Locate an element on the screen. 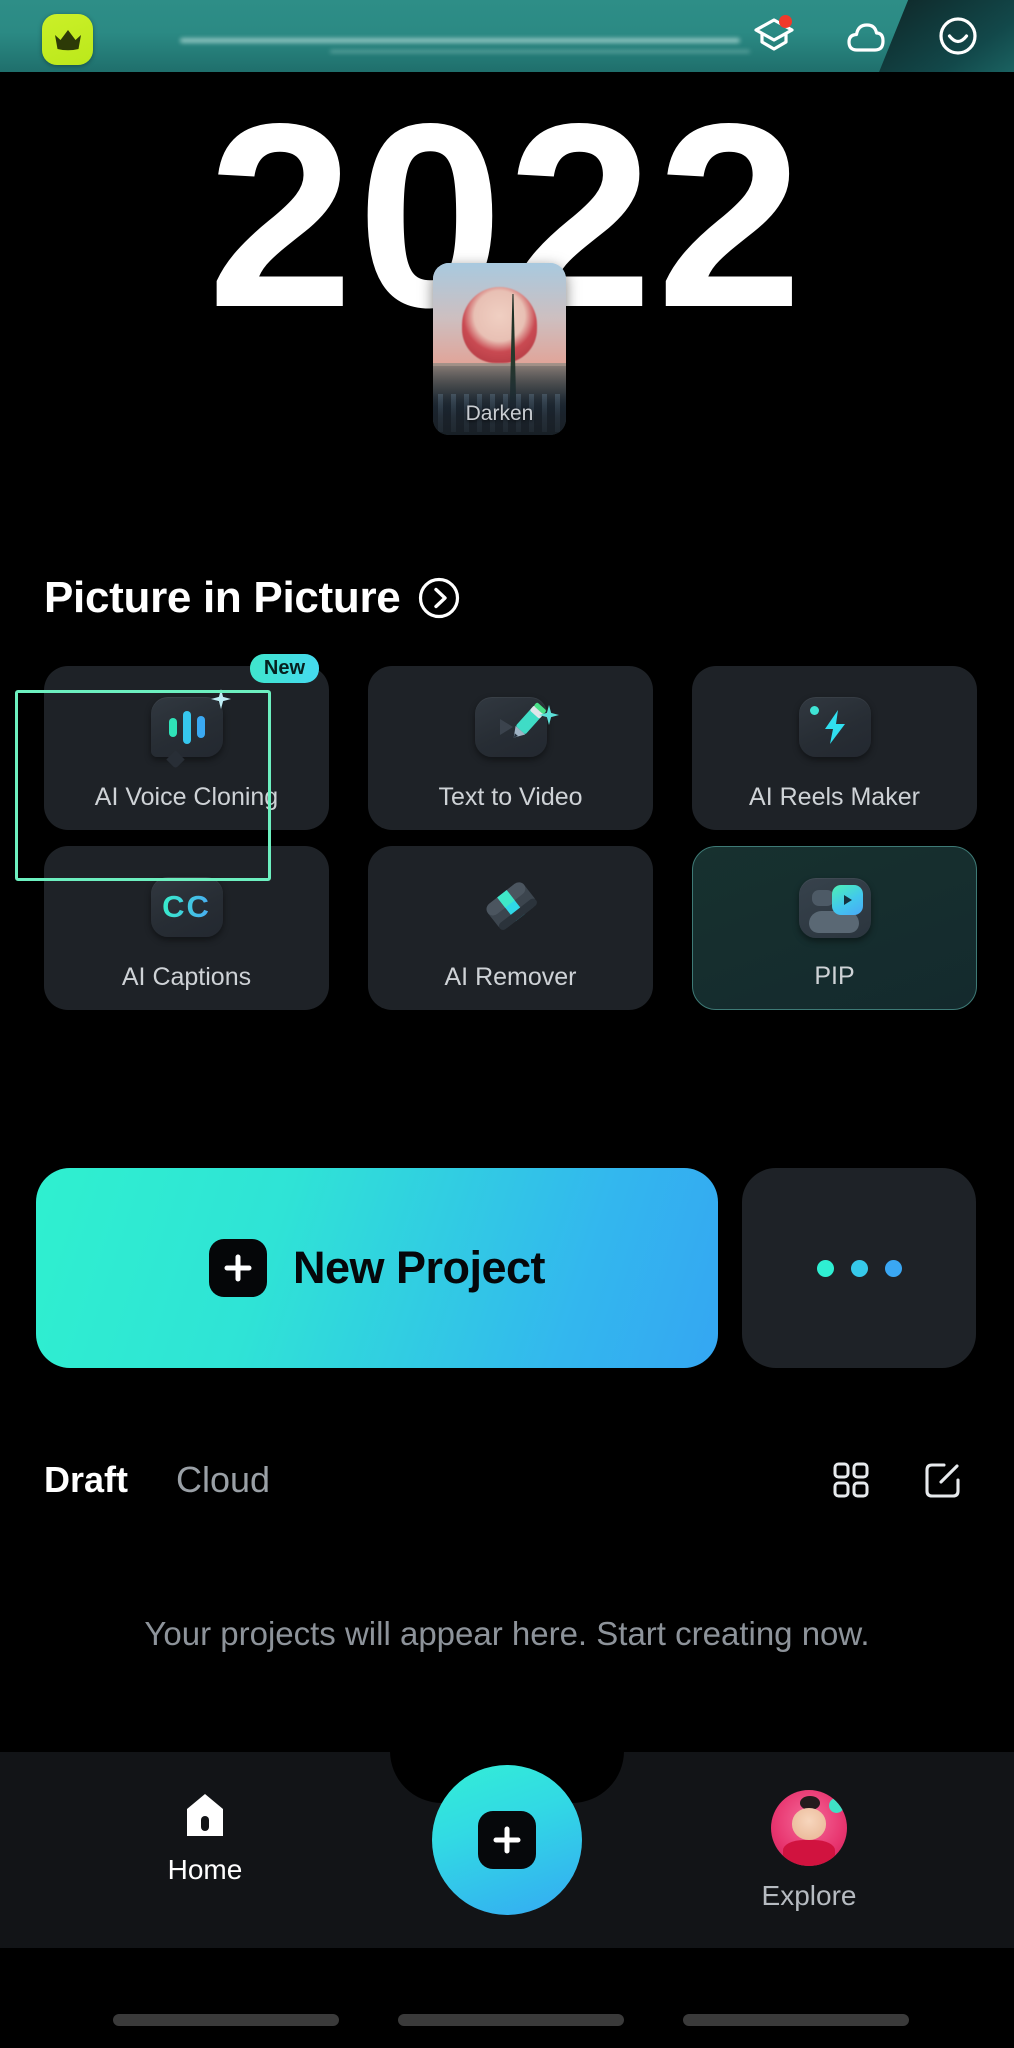 Image resolution: width=1014 pixels, height=2048 pixels. header-icon-row is located at coordinates (866, 36).